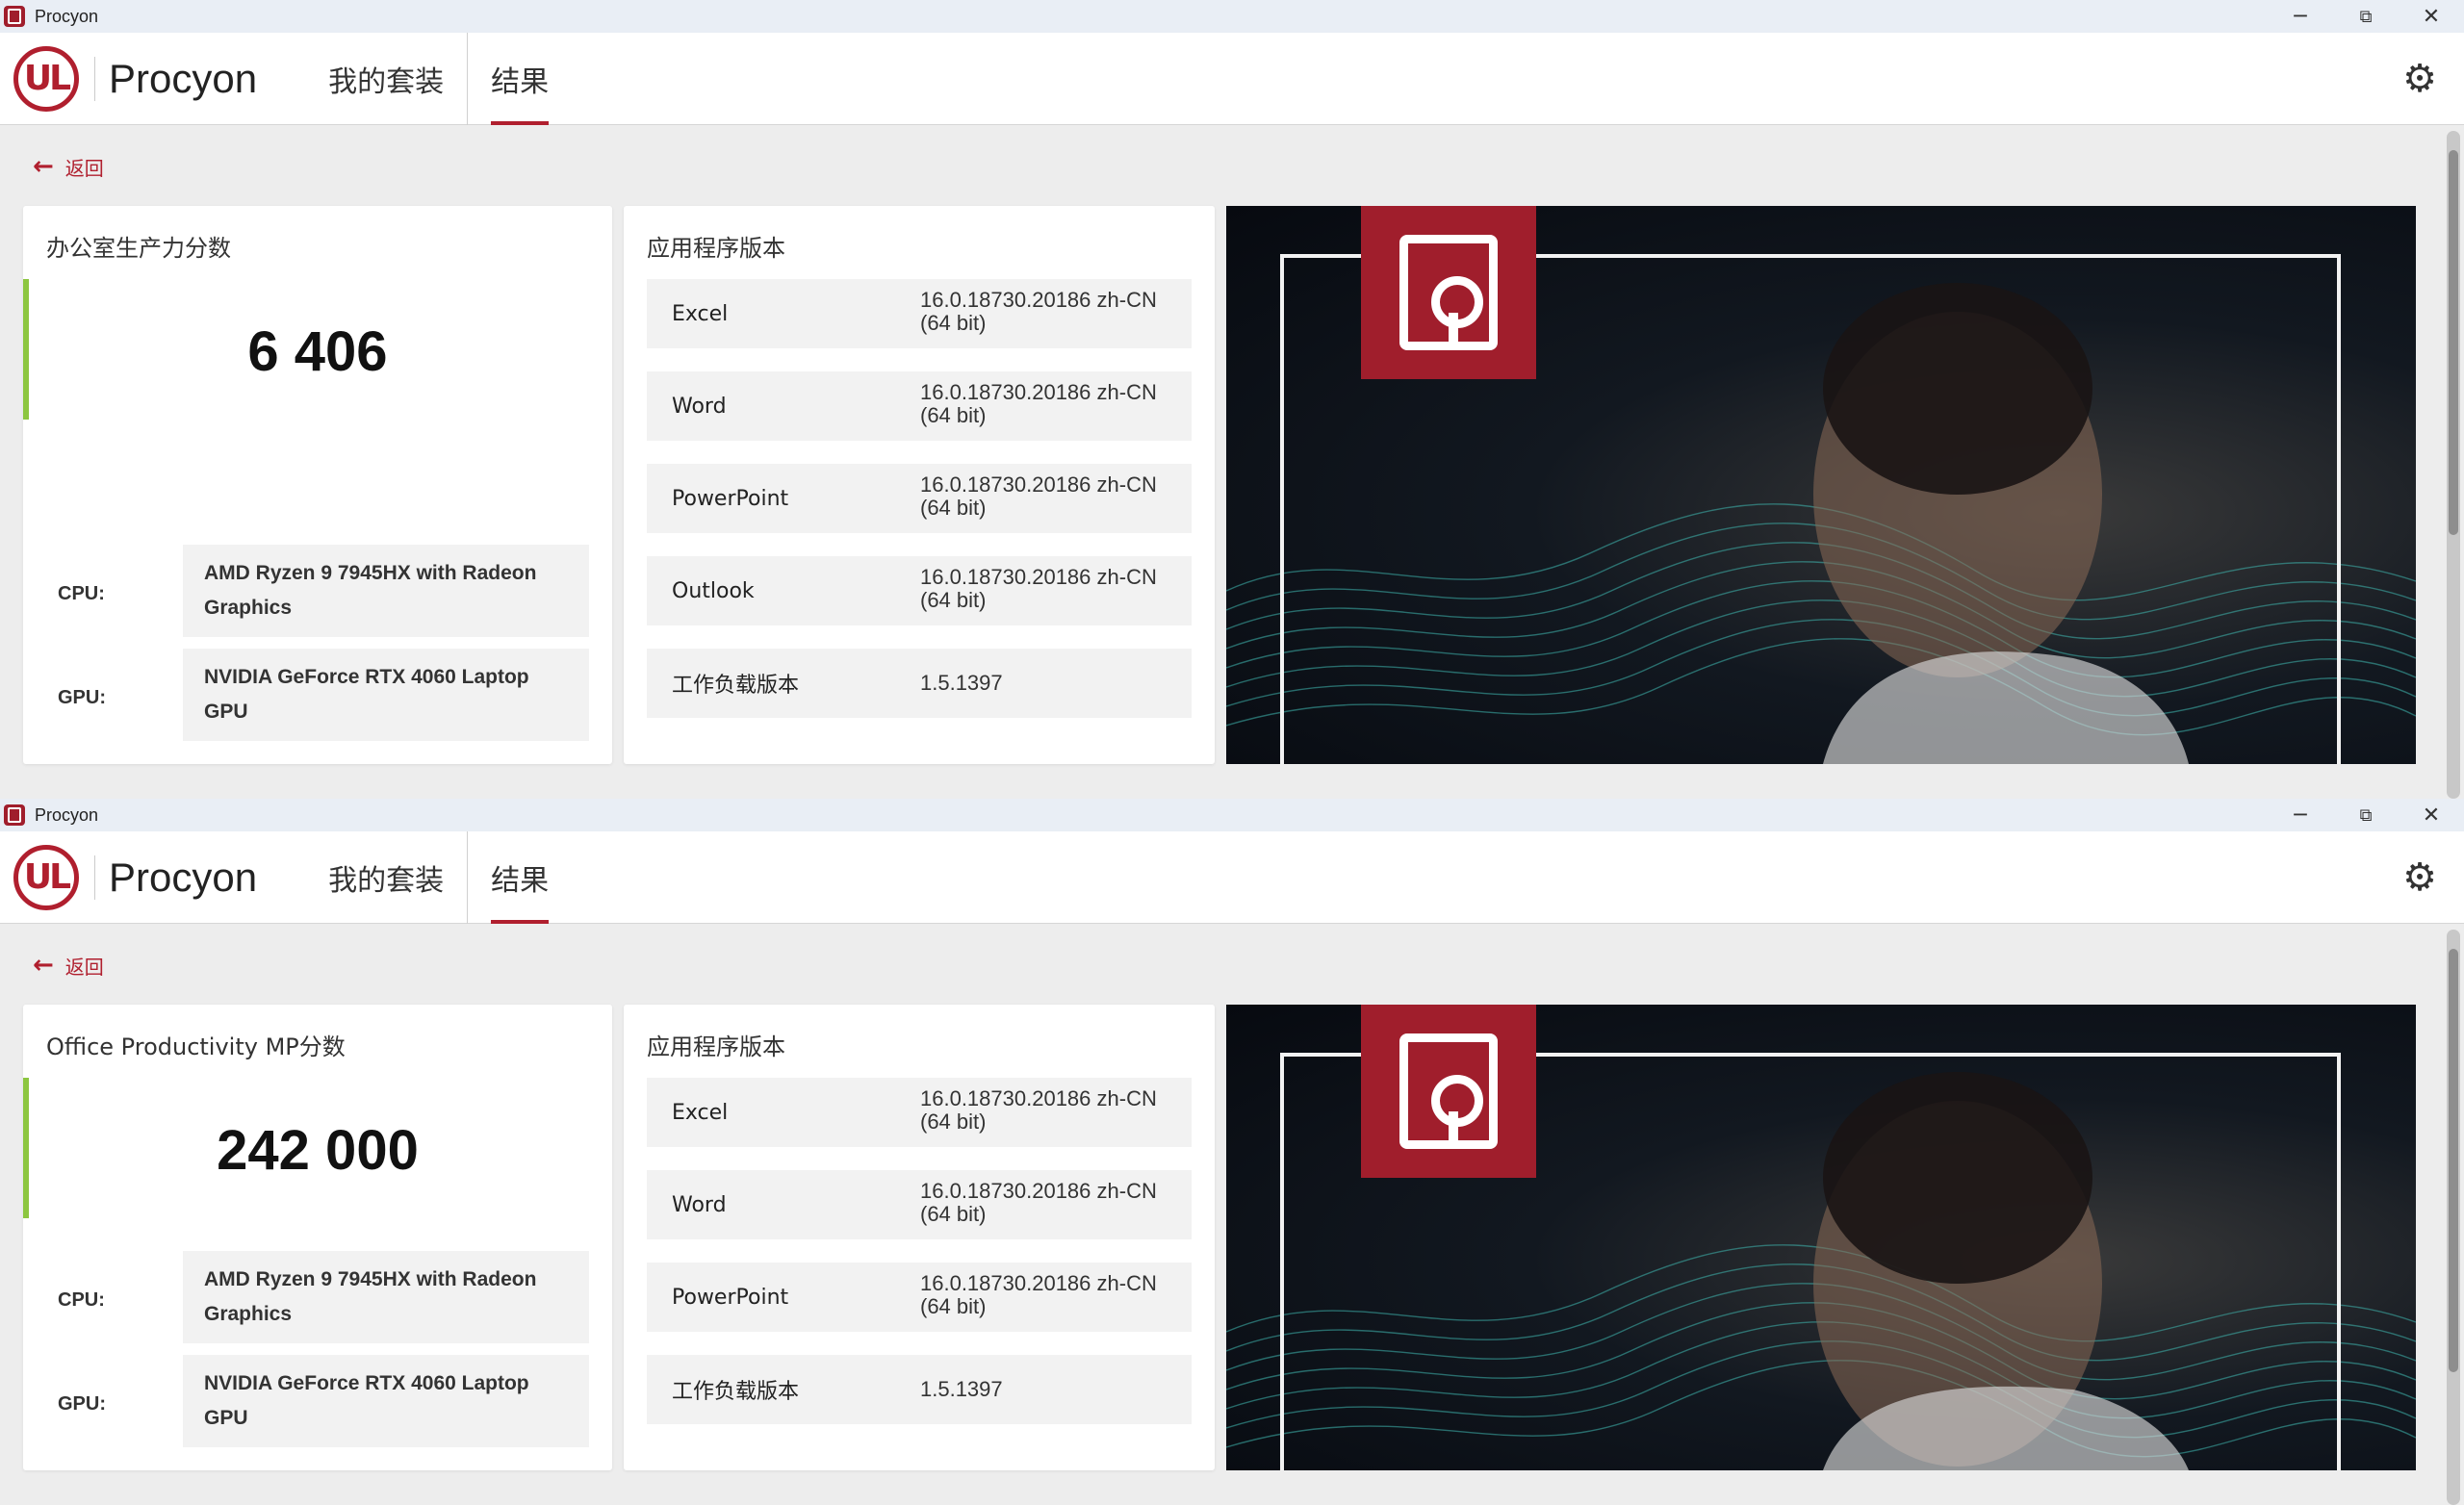 The height and width of the screenshot is (1505, 2464). I want to click on version-app-name: Outlook, so click(713, 590).